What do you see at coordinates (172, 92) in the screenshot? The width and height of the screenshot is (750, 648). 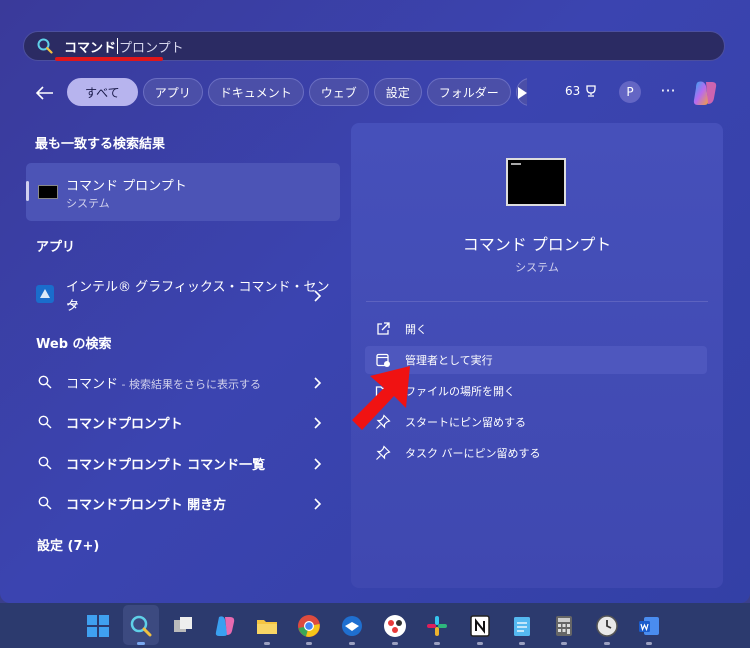 I see `chip-apps: アプリ` at bounding box center [172, 92].